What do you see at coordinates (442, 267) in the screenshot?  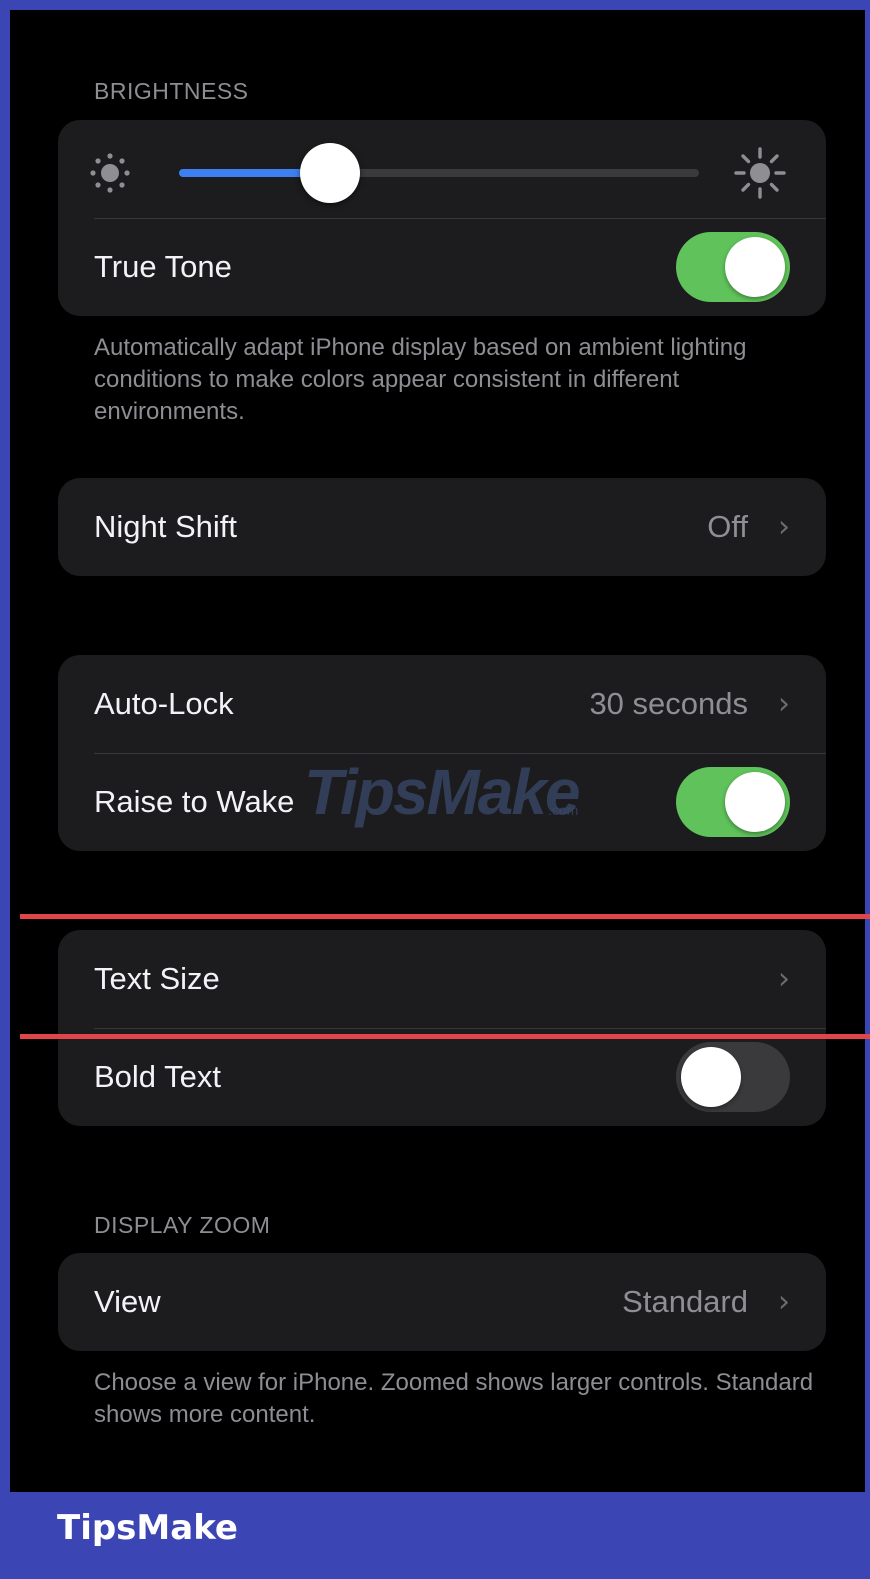 I see `true-tone-row: True Tone` at bounding box center [442, 267].